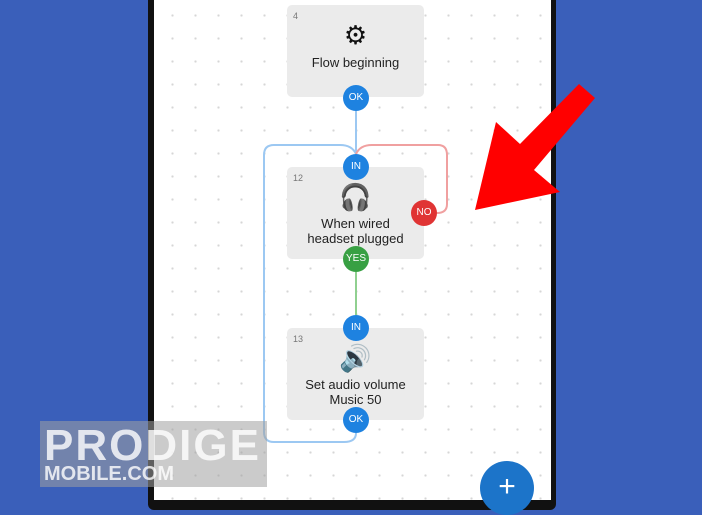 The image size is (702, 515). Describe the element at coordinates (424, 213) in the screenshot. I see `port-no: NO` at that location.